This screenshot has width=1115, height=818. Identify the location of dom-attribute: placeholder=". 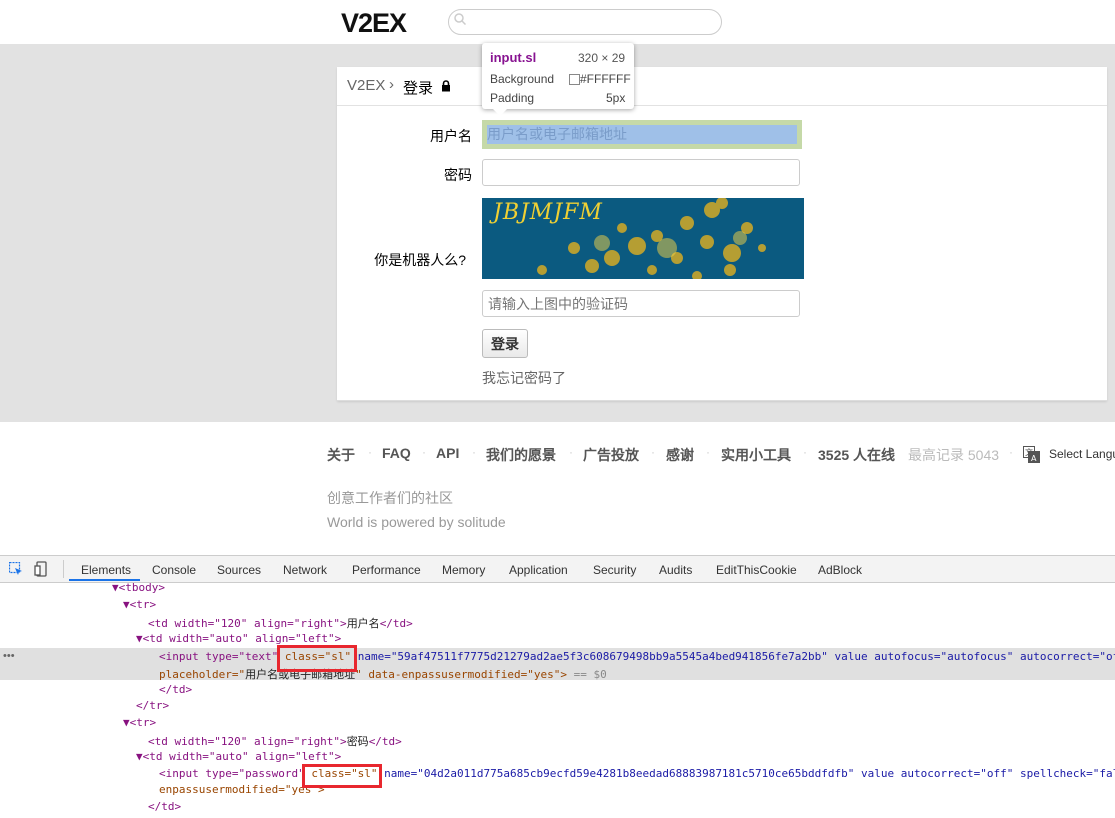
(202, 674).